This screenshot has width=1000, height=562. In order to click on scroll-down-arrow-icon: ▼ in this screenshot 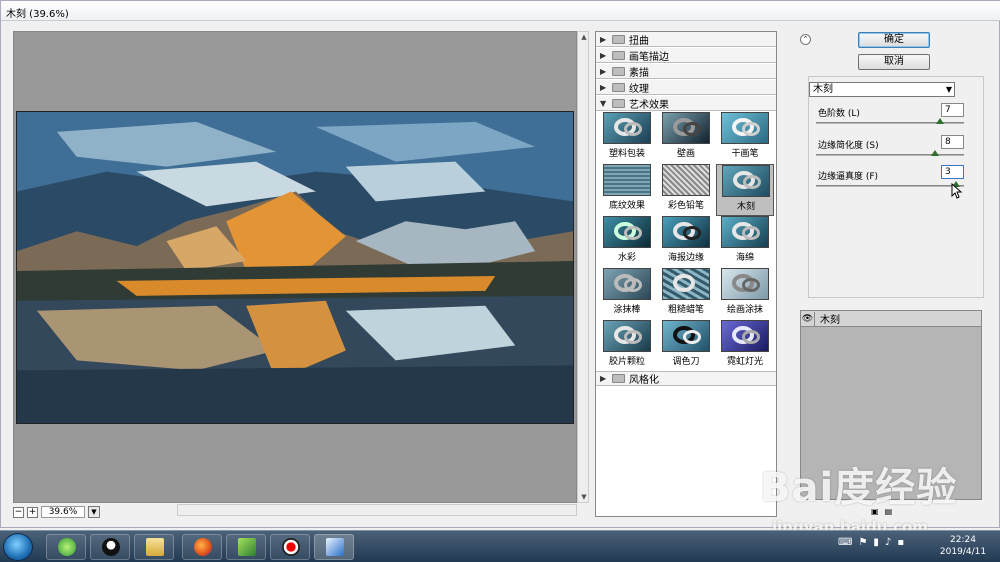, I will do `click(584, 497)`.